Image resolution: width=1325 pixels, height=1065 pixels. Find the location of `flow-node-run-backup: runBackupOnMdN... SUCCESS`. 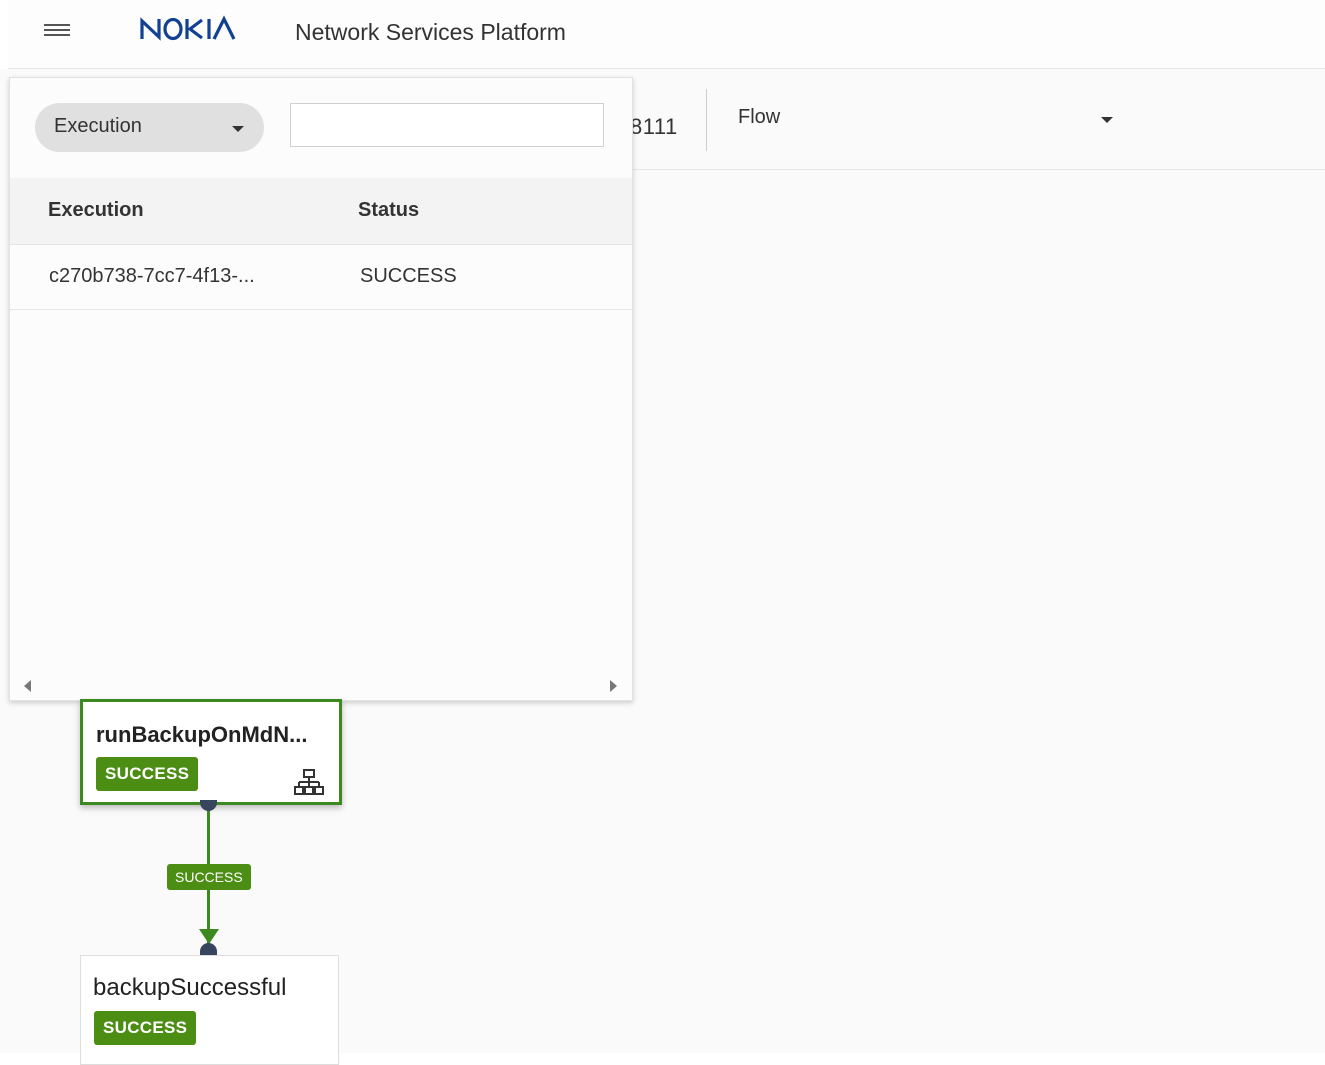

flow-node-run-backup: runBackupOnMdN... SUCCESS is located at coordinates (211, 752).